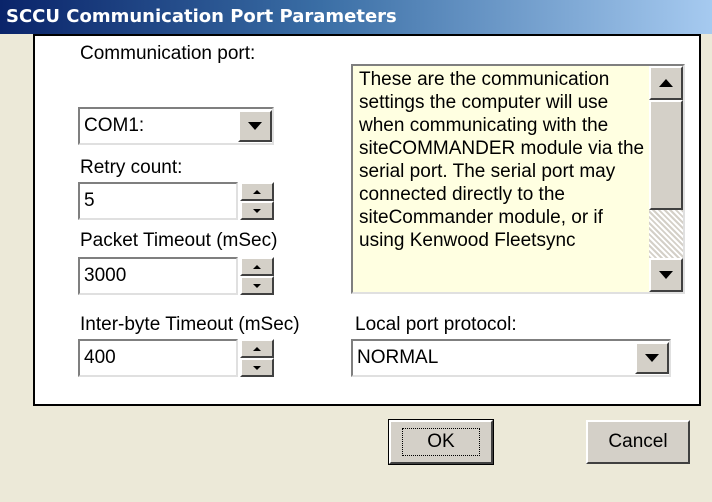  I want to click on protocol-dropdown-button, so click(652, 358).